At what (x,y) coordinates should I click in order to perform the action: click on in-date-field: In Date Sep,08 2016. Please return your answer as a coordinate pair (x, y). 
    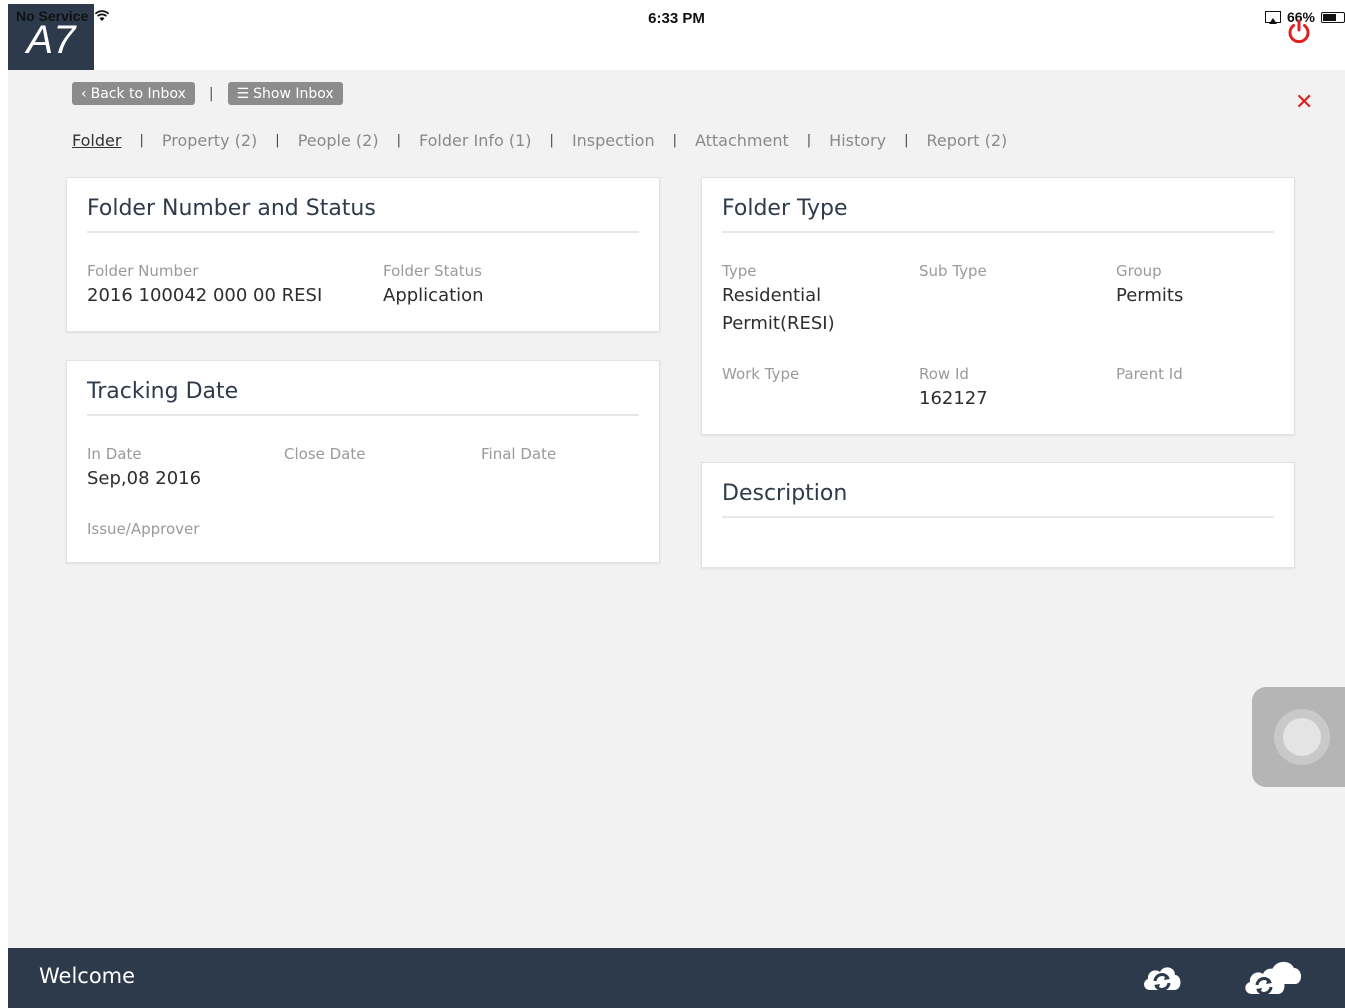
    Looking at the image, I should click on (144, 469).